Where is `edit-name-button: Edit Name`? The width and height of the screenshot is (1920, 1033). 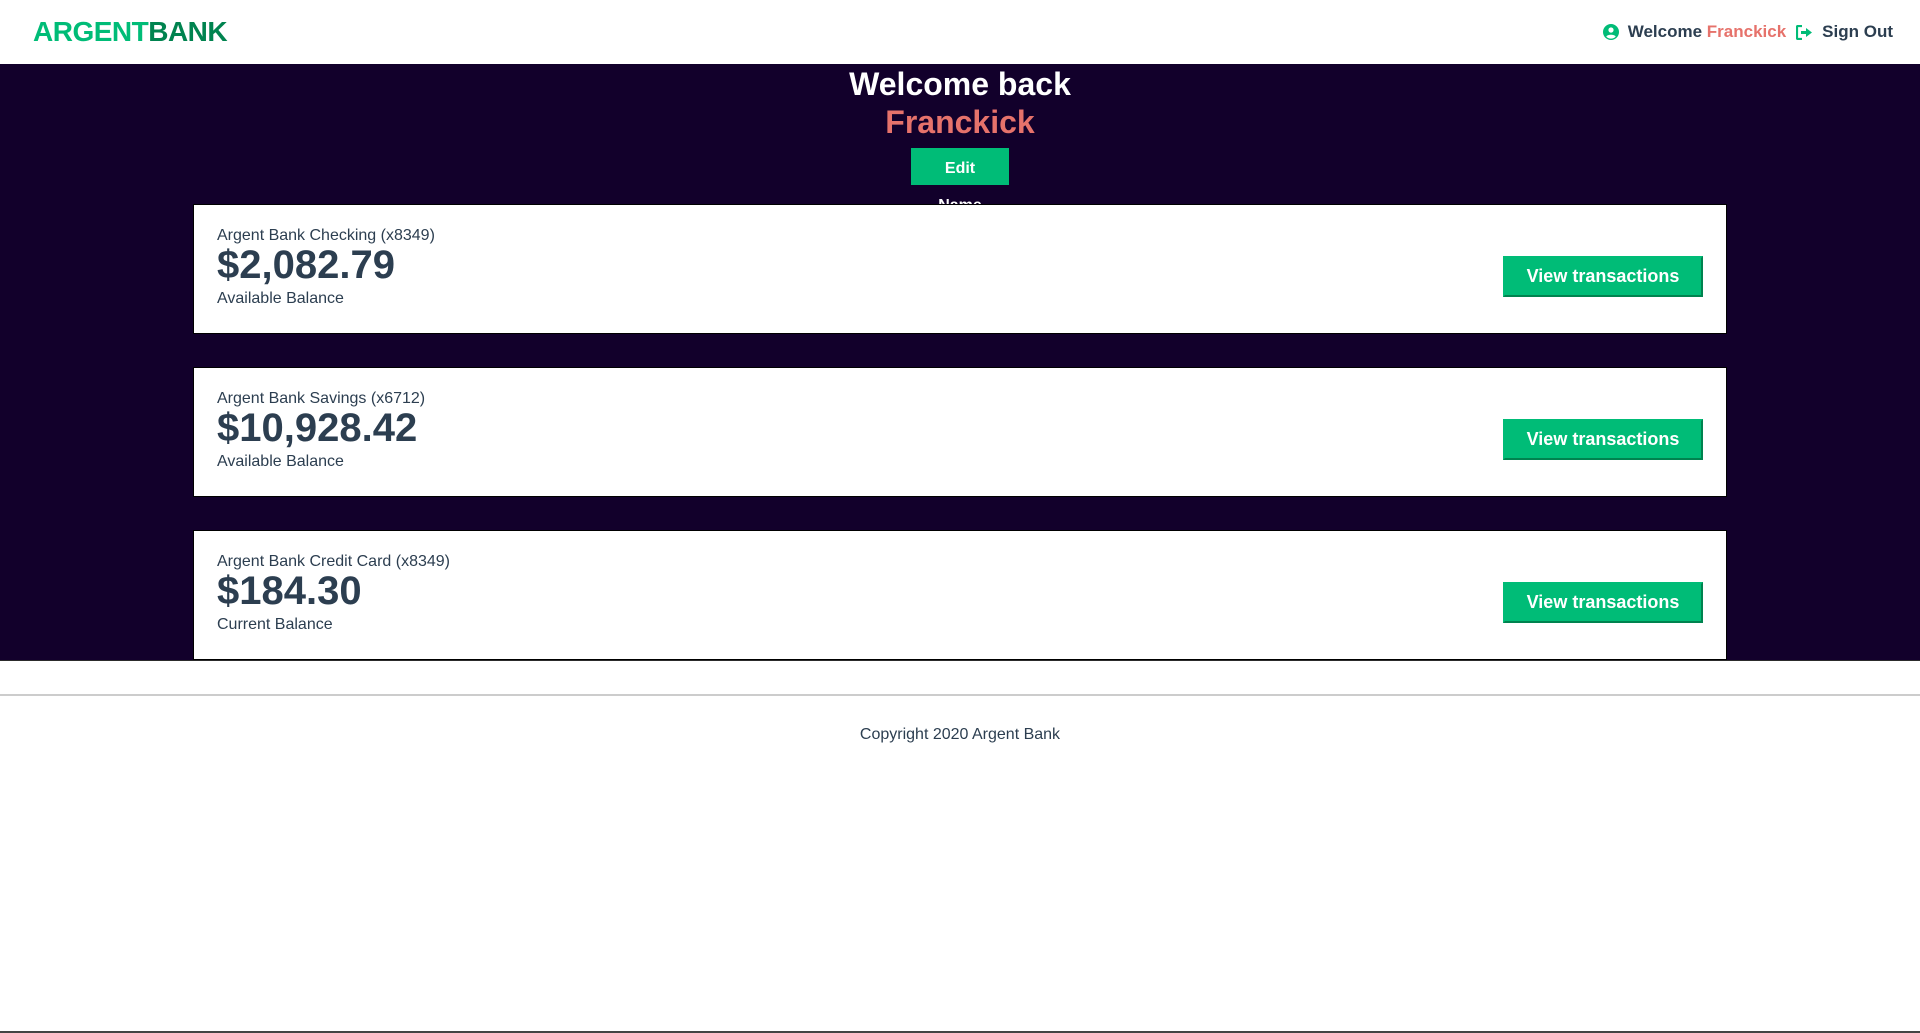 edit-name-button: Edit Name is located at coordinates (960, 181).